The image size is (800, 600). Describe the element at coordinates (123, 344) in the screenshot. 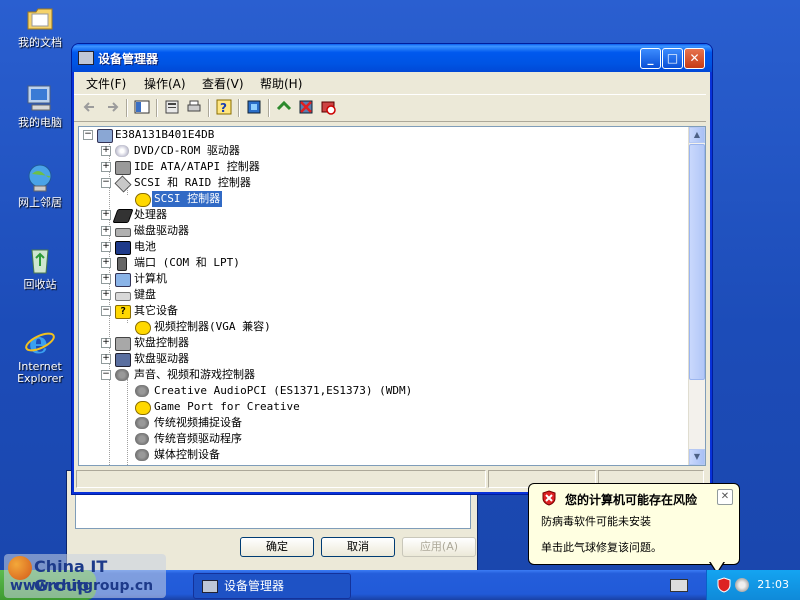

I see `floppy-controller-icon` at that location.